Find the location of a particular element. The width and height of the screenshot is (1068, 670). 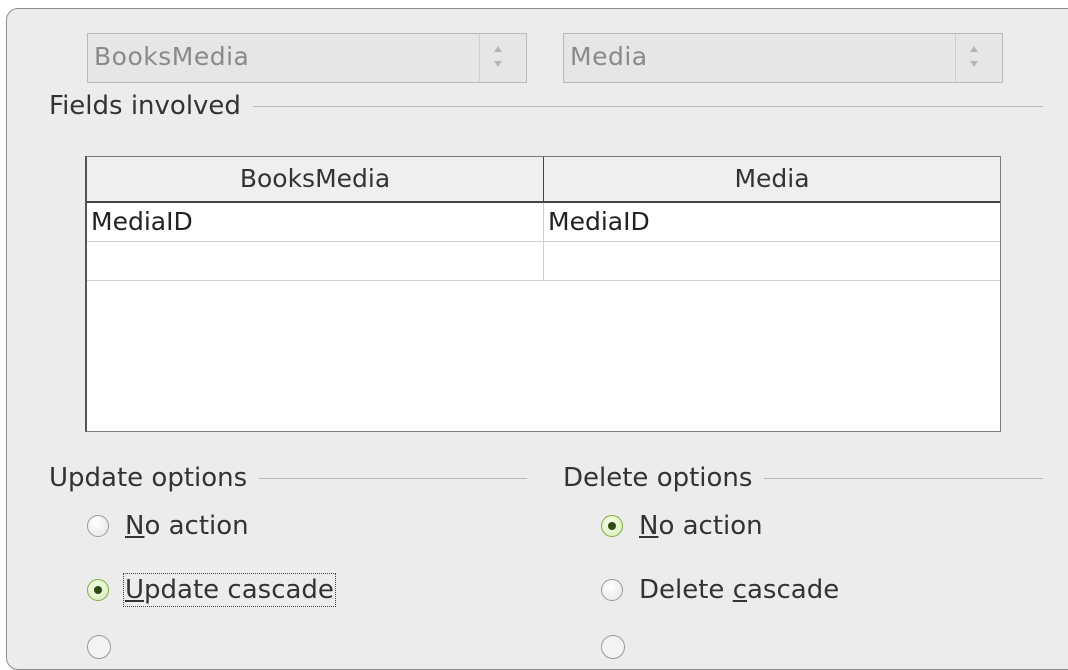

mnemonic: c is located at coordinates (739, 590).